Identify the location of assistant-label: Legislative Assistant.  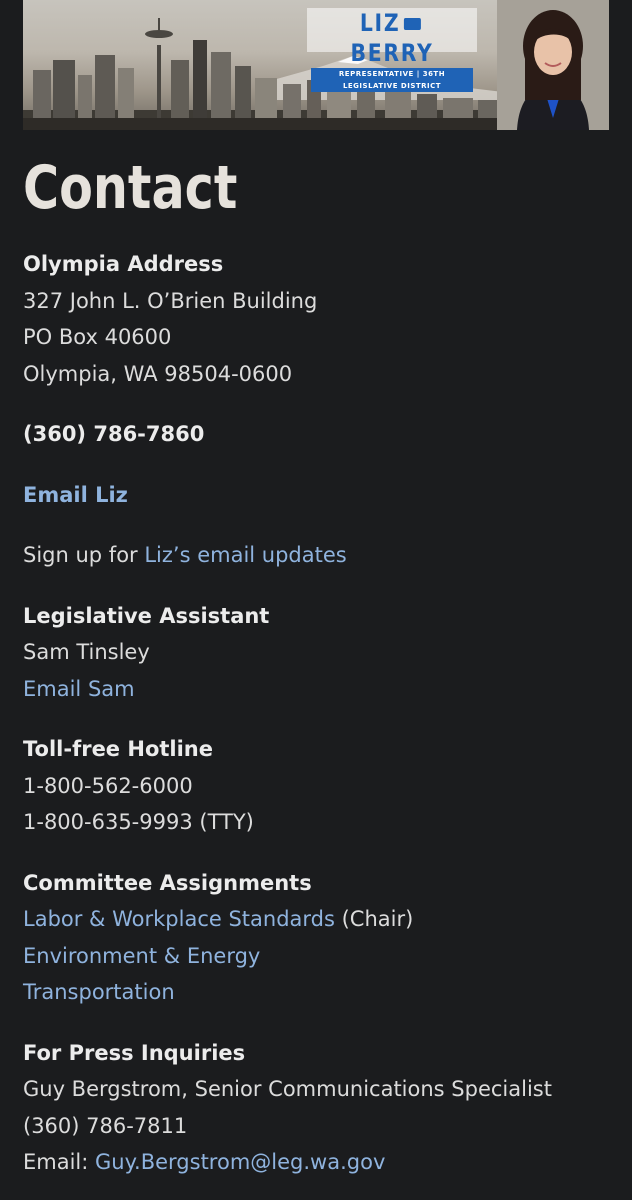
(146, 615).